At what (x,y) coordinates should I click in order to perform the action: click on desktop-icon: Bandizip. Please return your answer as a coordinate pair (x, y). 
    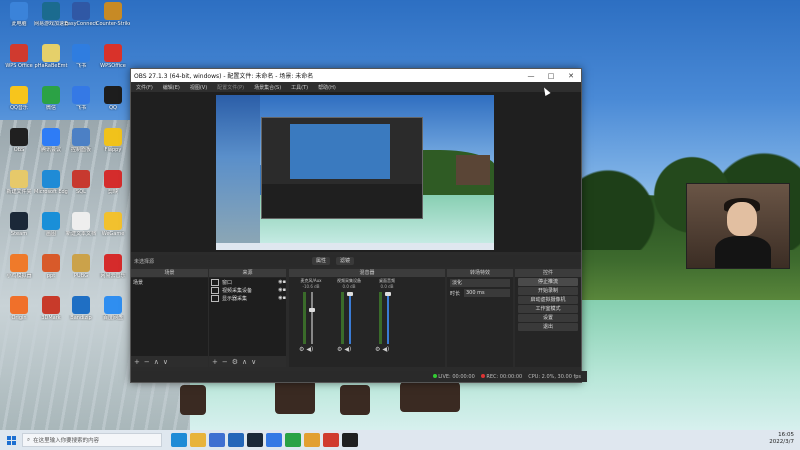
    Looking at the image, I should click on (81, 308).